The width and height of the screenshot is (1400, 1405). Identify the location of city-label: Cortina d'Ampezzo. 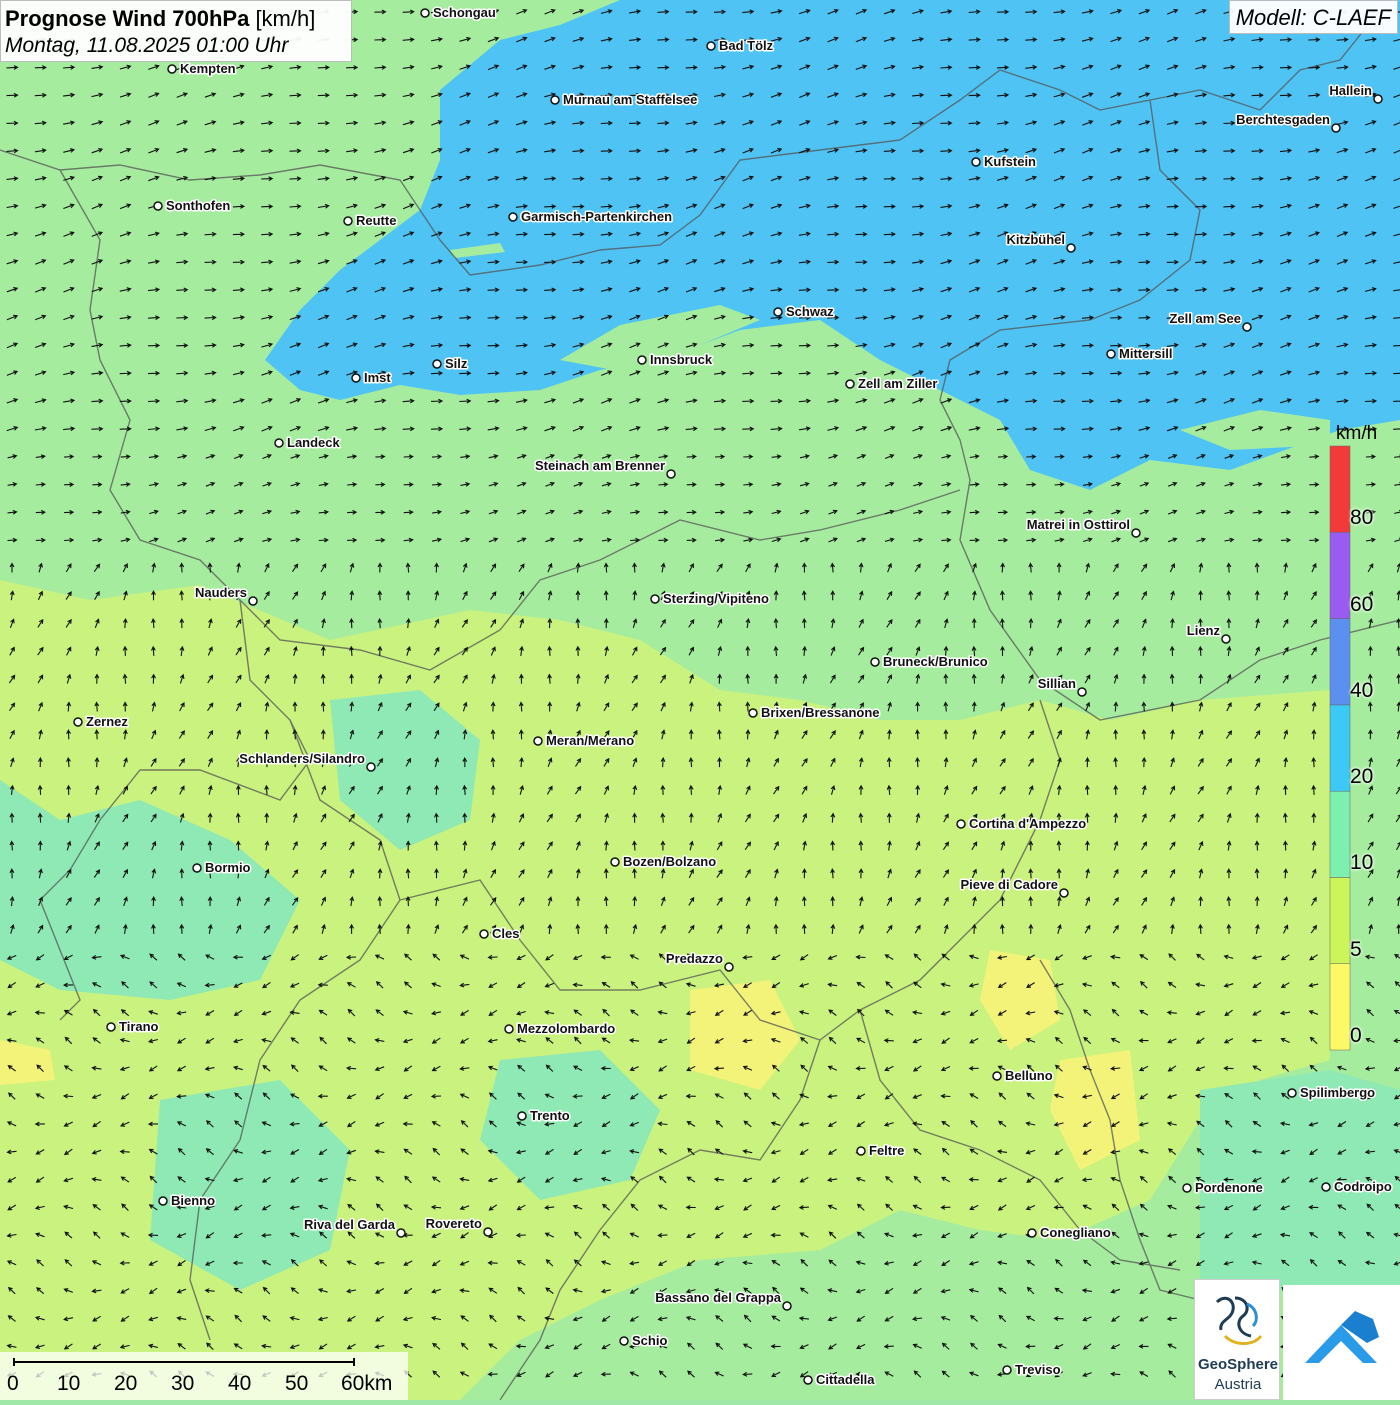
(1027, 823).